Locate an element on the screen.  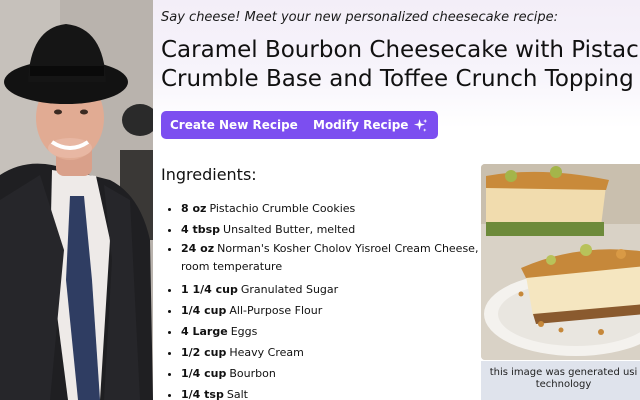
create-new-recipe-label: Create New Recipe is located at coordinates (234, 125).